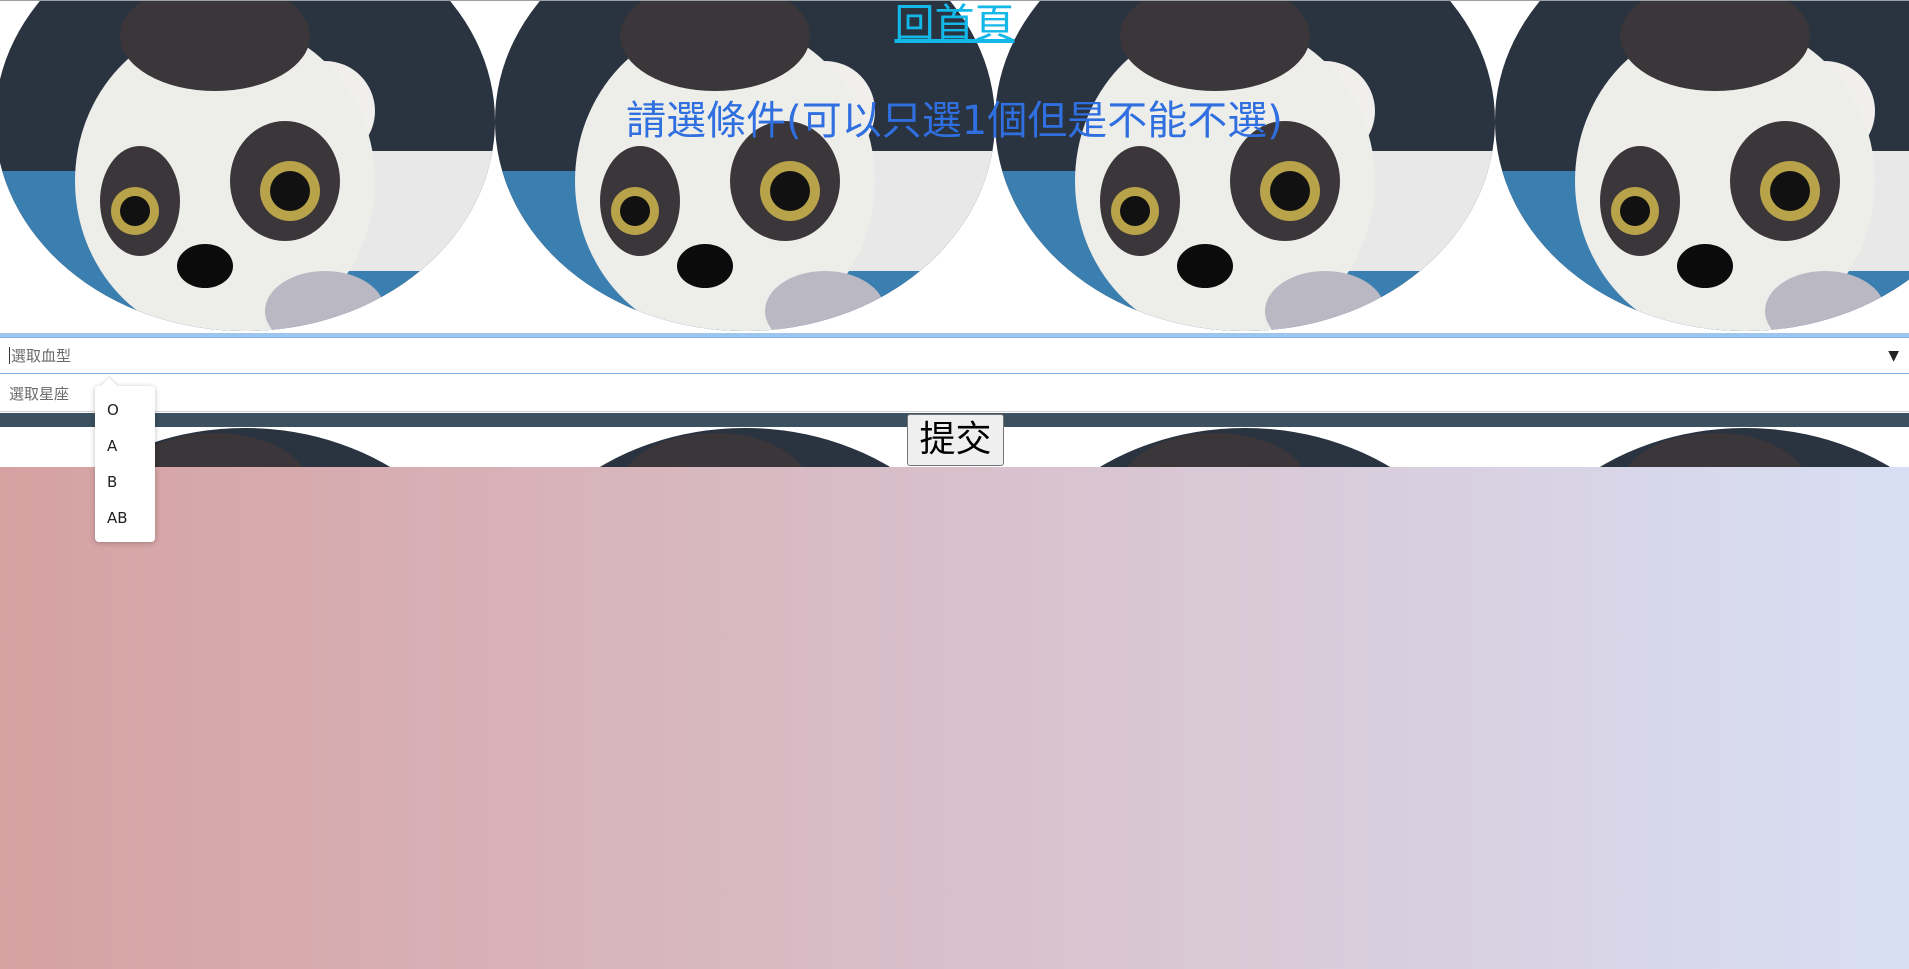 The image size is (1909, 969). What do you see at coordinates (954, 121) in the screenshot?
I see `page-title: 請選條件(可以只選1個但是不能不選)` at bounding box center [954, 121].